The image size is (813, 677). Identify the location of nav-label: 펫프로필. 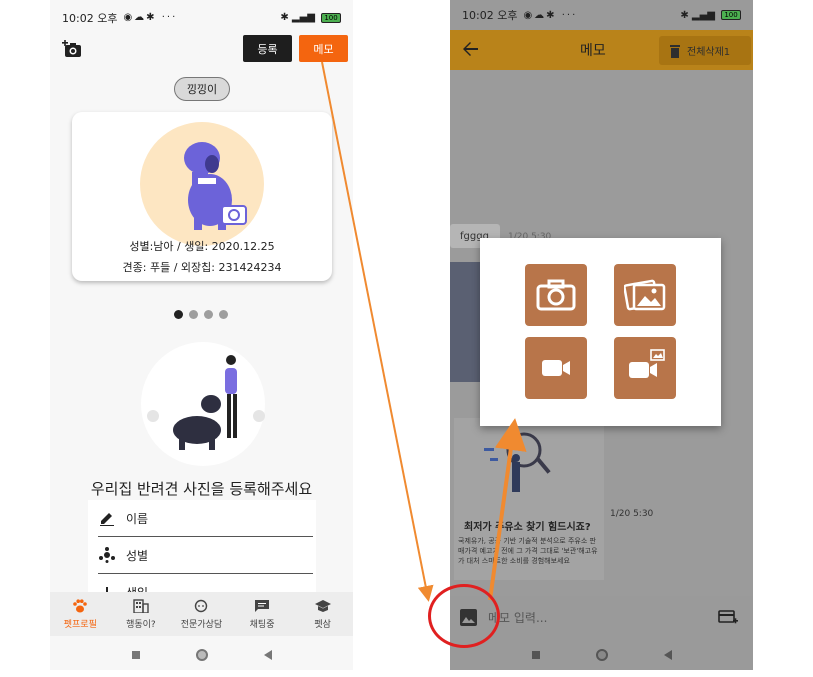
(80, 625).